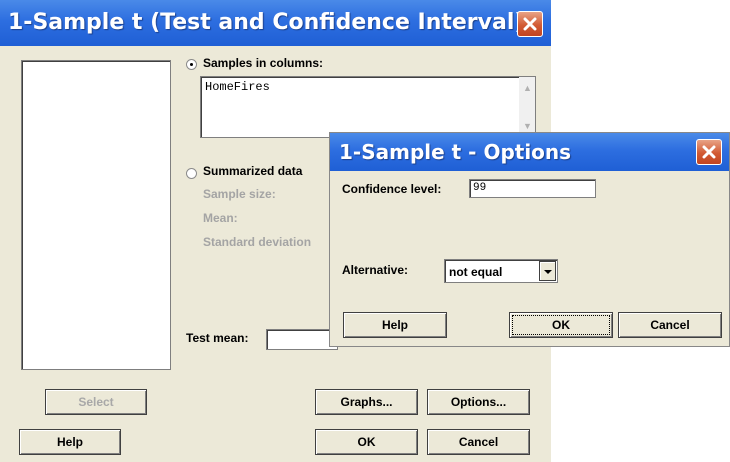 The image size is (730, 462). Describe the element at coordinates (96, 215) in the screenshot. I see `variable-list` at that location.